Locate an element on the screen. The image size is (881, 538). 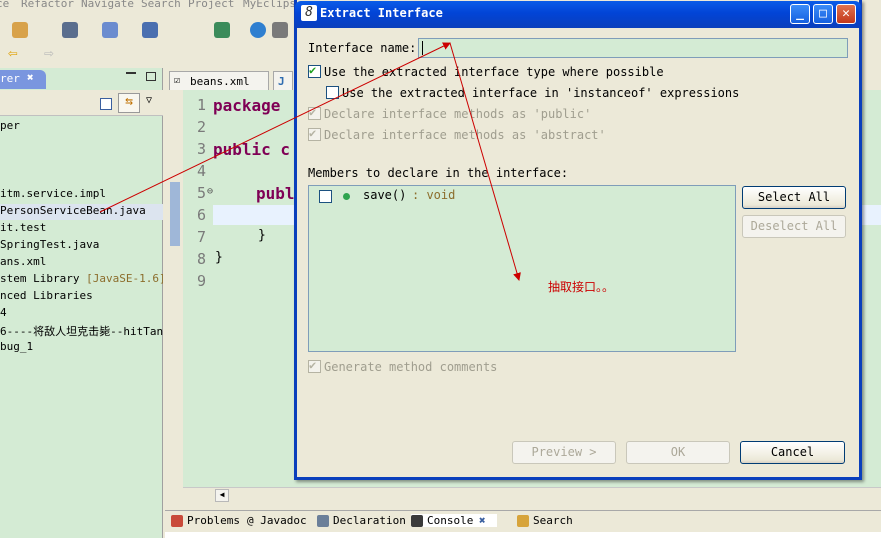
tree-item-label: itm.service.impl is located at coordinates (53, 193).